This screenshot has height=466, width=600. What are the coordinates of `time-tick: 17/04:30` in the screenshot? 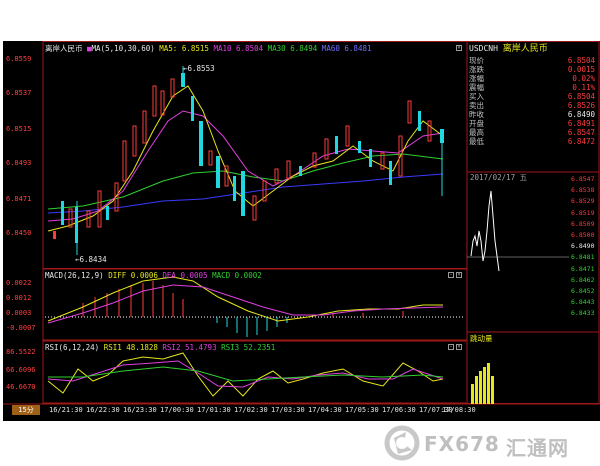 It's located at (325, 410).